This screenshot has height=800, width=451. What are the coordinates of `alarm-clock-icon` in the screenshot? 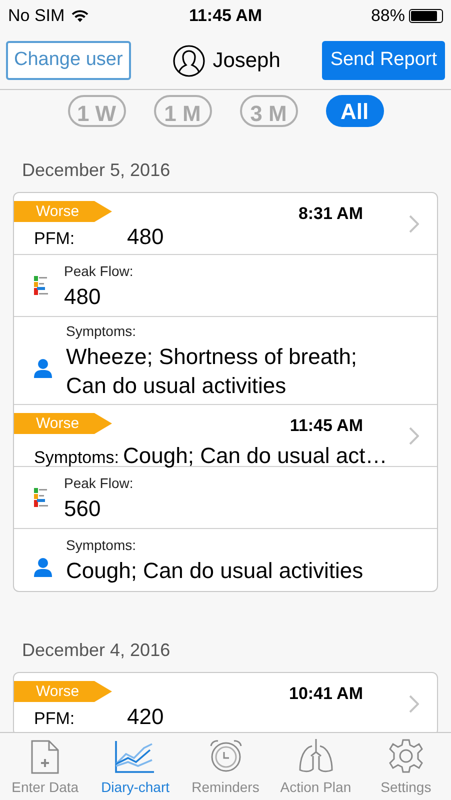 It's located at (226, 756).